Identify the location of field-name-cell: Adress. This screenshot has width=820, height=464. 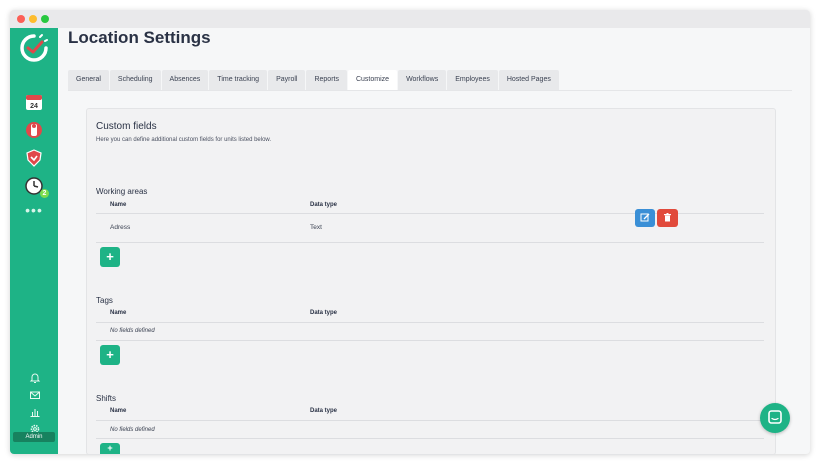
(120, 227).